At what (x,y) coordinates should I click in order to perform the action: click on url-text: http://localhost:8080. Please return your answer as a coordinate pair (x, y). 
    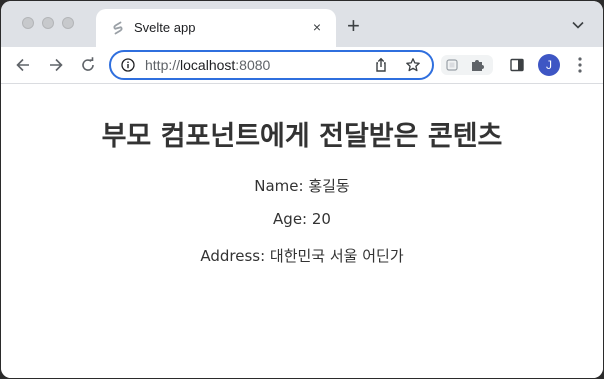
    Looking at the image, I should click on (207, 65).